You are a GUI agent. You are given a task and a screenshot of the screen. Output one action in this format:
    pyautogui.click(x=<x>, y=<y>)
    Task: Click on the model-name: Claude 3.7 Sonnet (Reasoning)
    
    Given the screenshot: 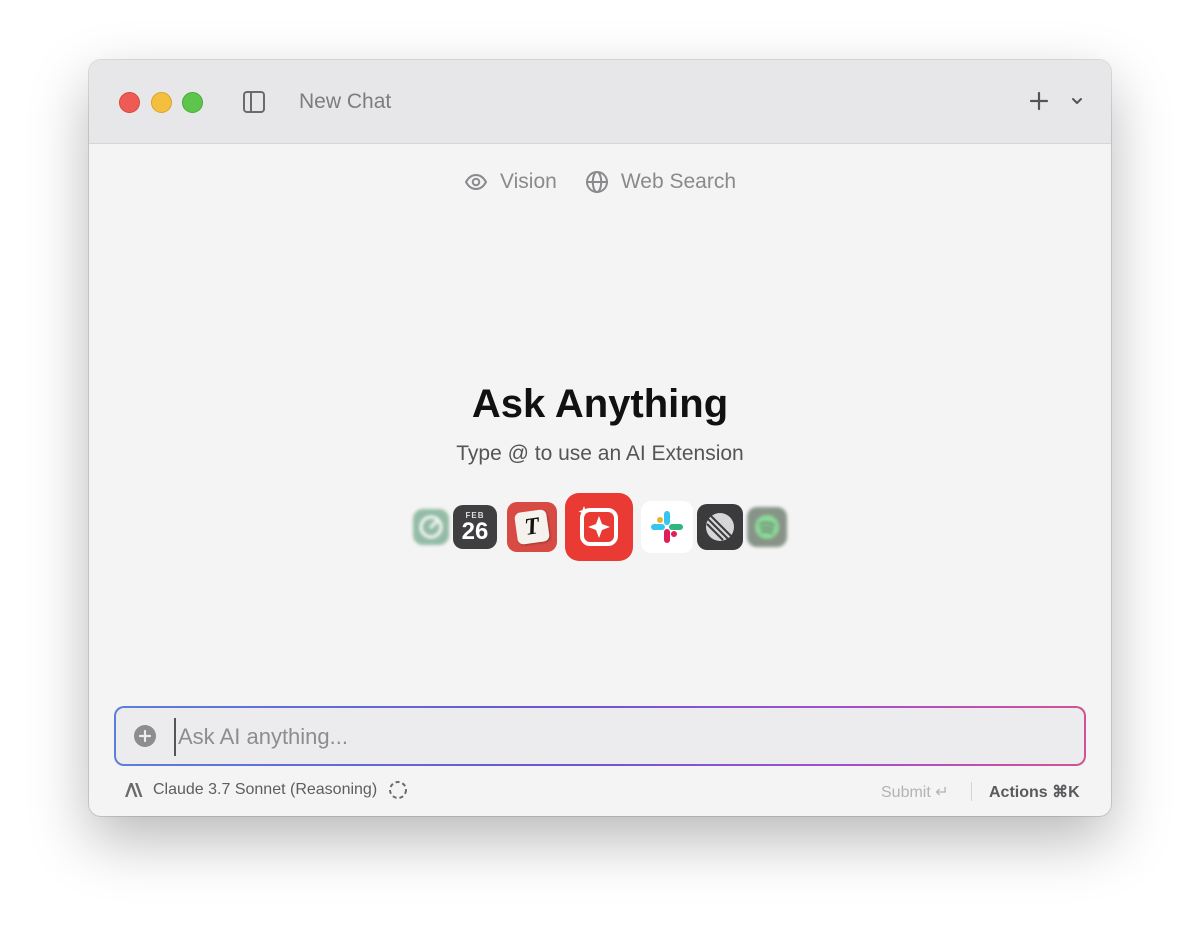 What is the action you would take?
    pyautogui.click(x=265, y=789)
    